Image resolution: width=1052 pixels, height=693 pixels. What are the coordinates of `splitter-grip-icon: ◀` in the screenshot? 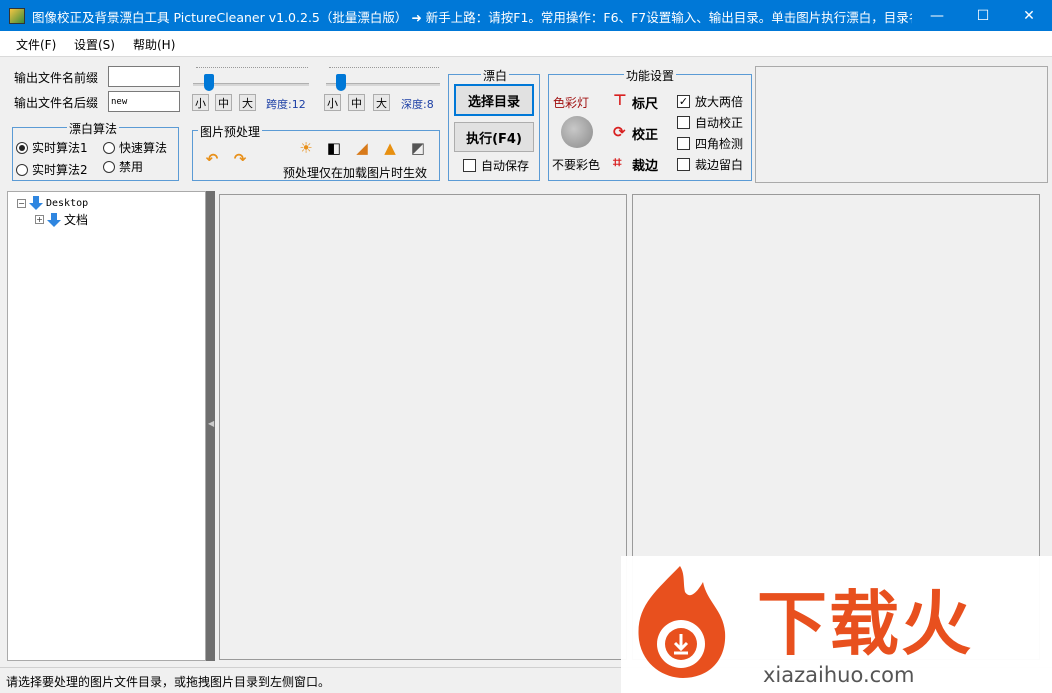 It's located at (211, 423).